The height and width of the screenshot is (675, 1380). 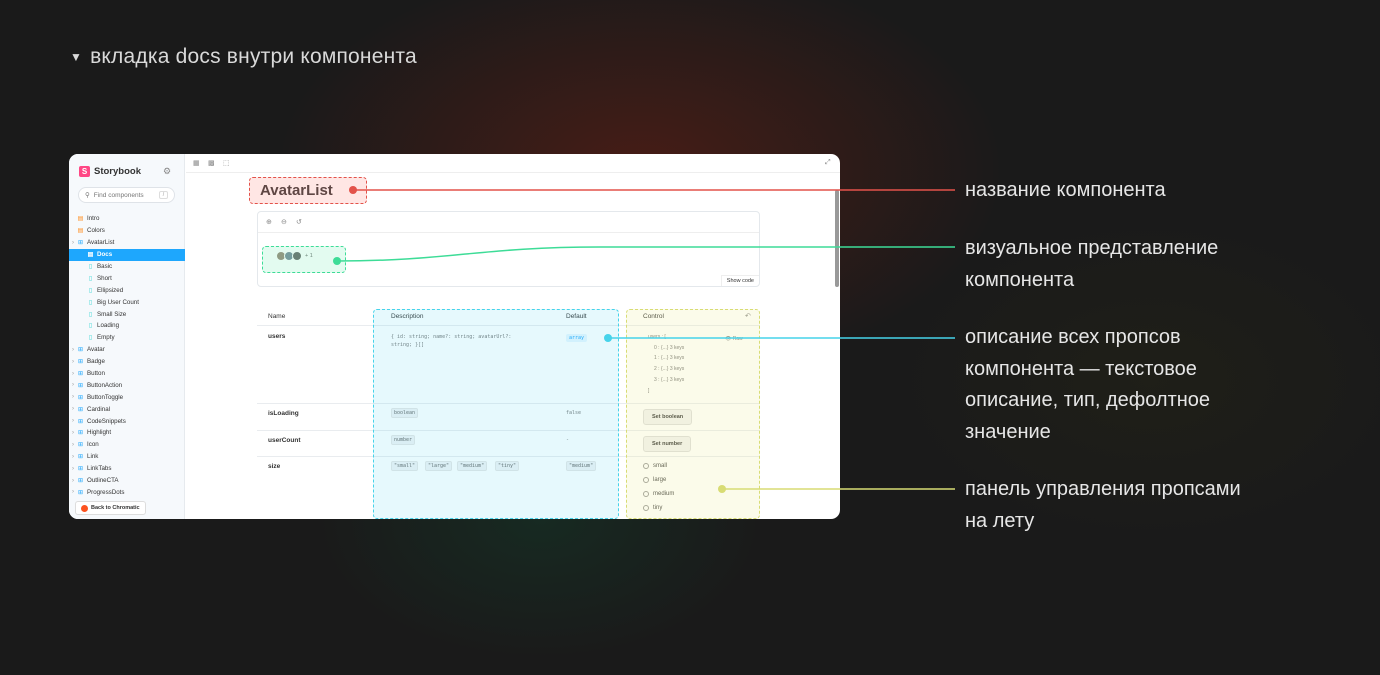 I want to click on annotation-line: визуальное представление, so click(x=1092, y=248).